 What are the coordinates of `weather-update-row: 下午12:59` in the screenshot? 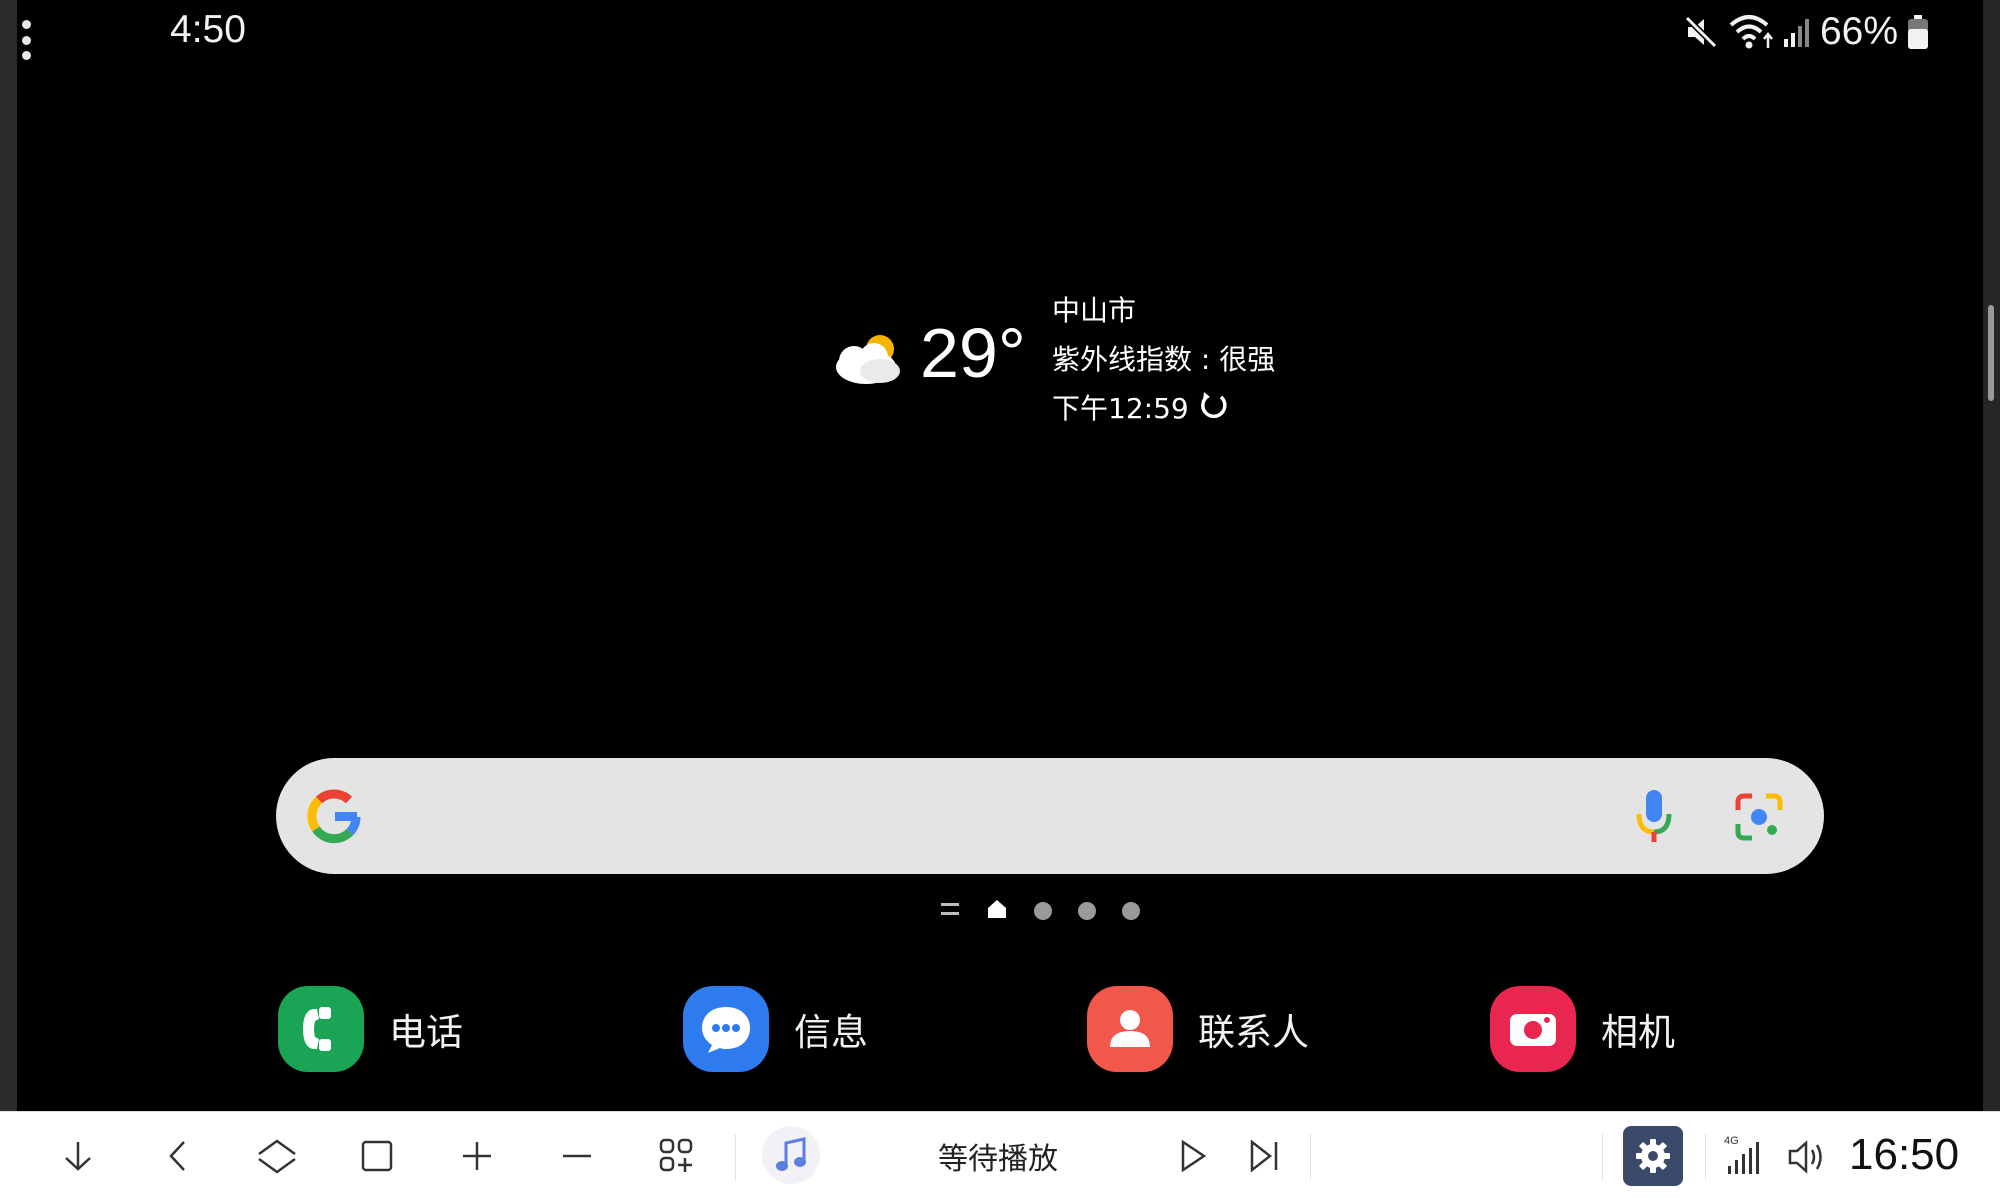 It's located at (1140, 407).